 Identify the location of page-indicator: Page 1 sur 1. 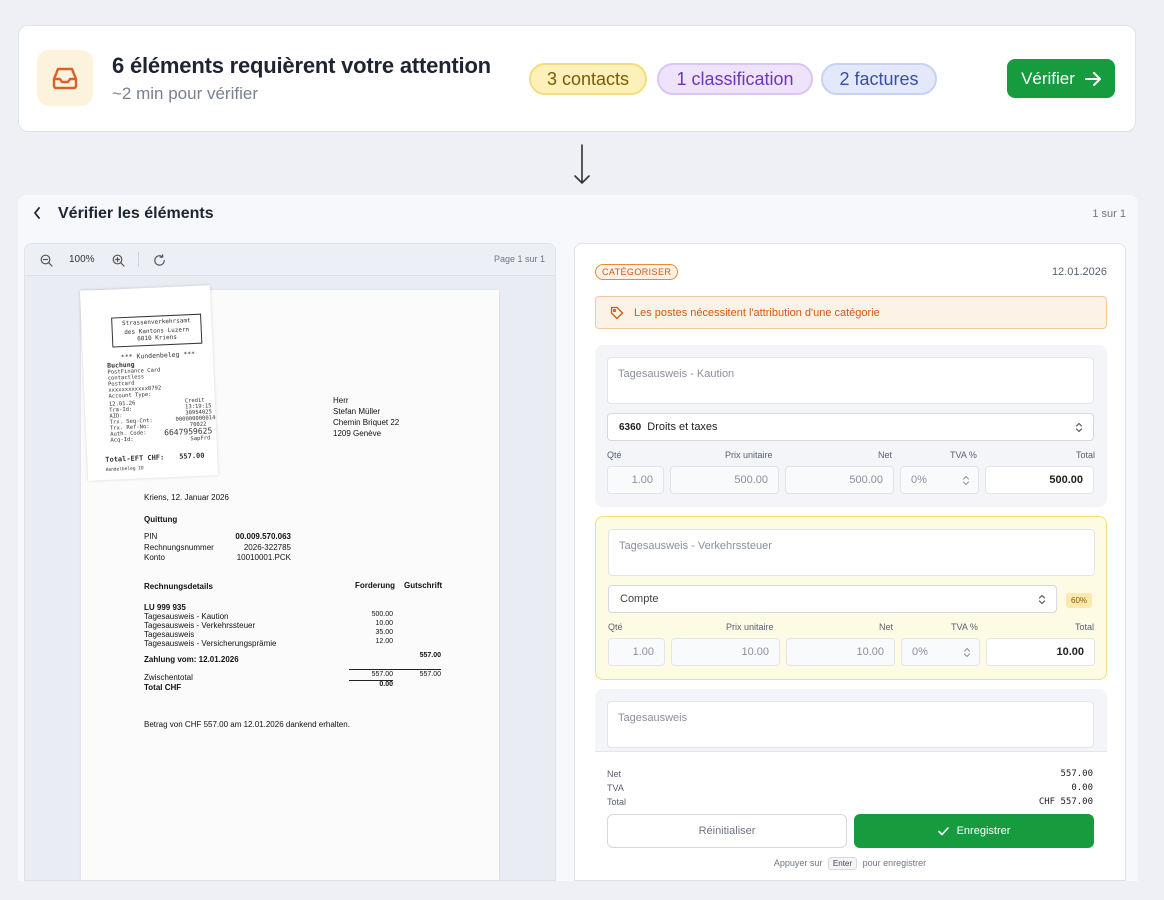
(519, 259).